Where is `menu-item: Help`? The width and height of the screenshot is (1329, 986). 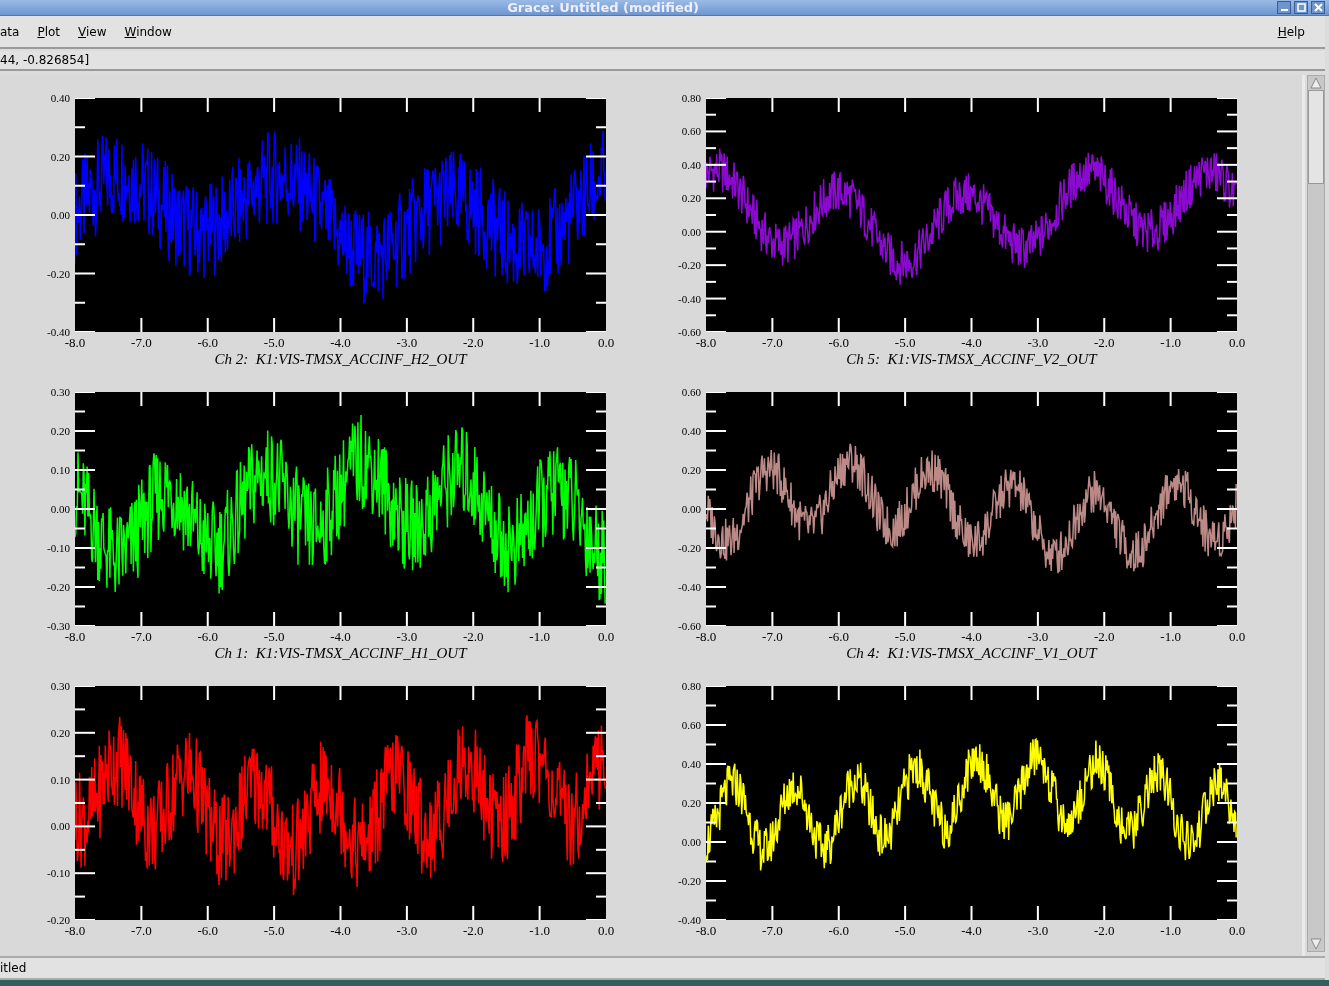
menu-item: Help is located at coordinates (1291, 31).